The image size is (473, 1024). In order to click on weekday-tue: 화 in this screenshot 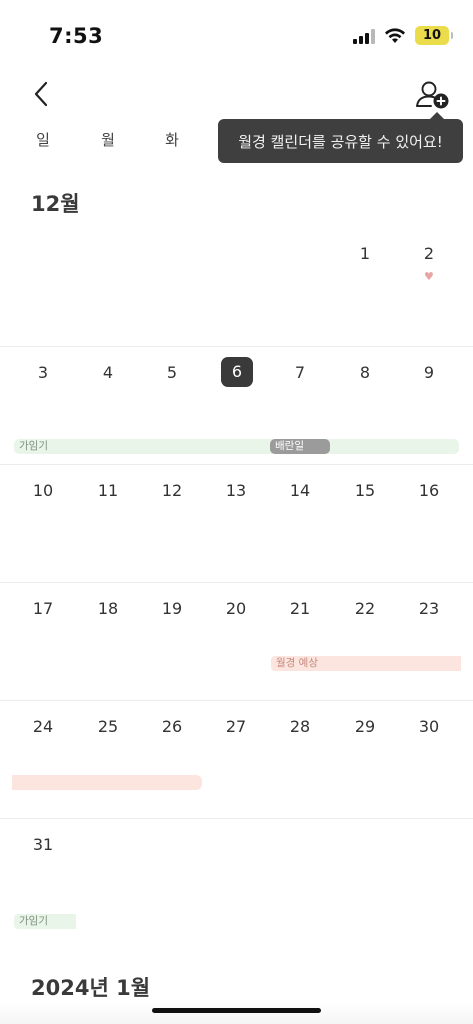, I will do `click(172, 140)`.